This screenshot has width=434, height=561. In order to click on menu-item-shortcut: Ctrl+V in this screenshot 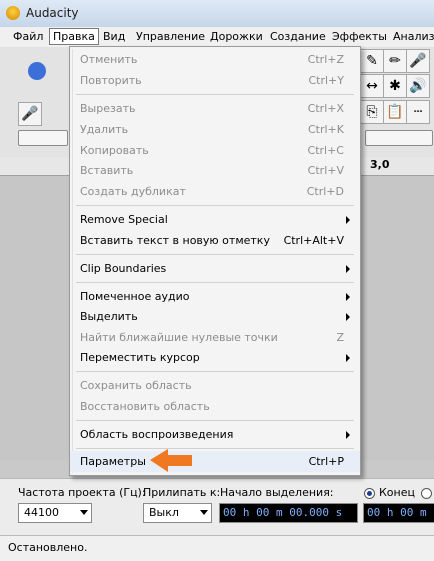, I will do `click(325, 170)`.